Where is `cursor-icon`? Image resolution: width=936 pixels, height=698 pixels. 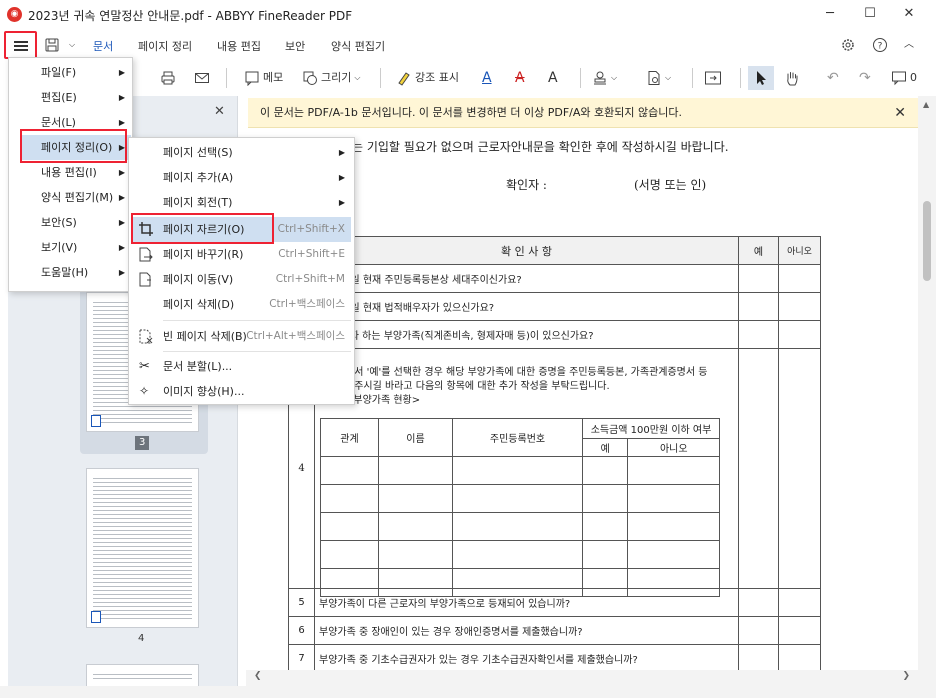
cursor-icon is located at coordinates (761, 78).